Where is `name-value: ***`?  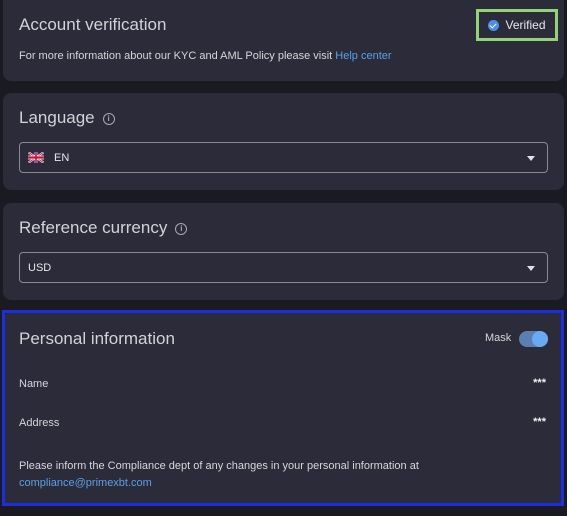 name-value: *** is located at coordinates (539, 383).